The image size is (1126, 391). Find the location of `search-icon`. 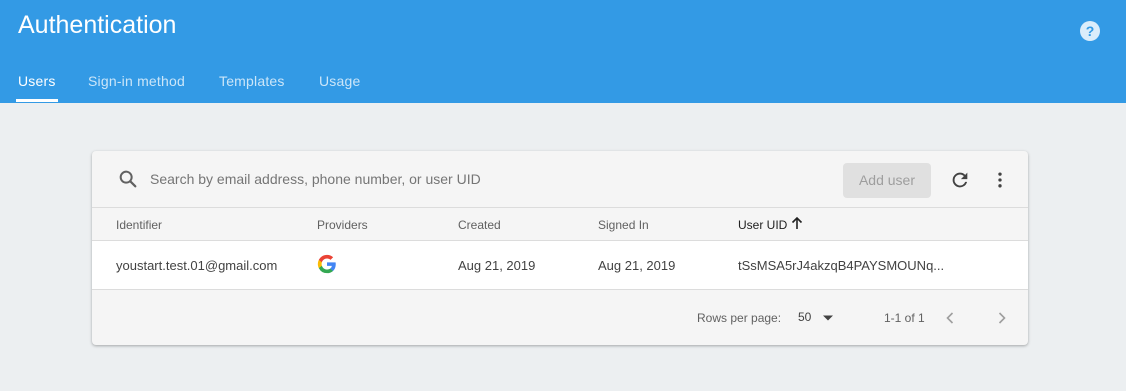

search-icon is located at coordinates (128, 179).